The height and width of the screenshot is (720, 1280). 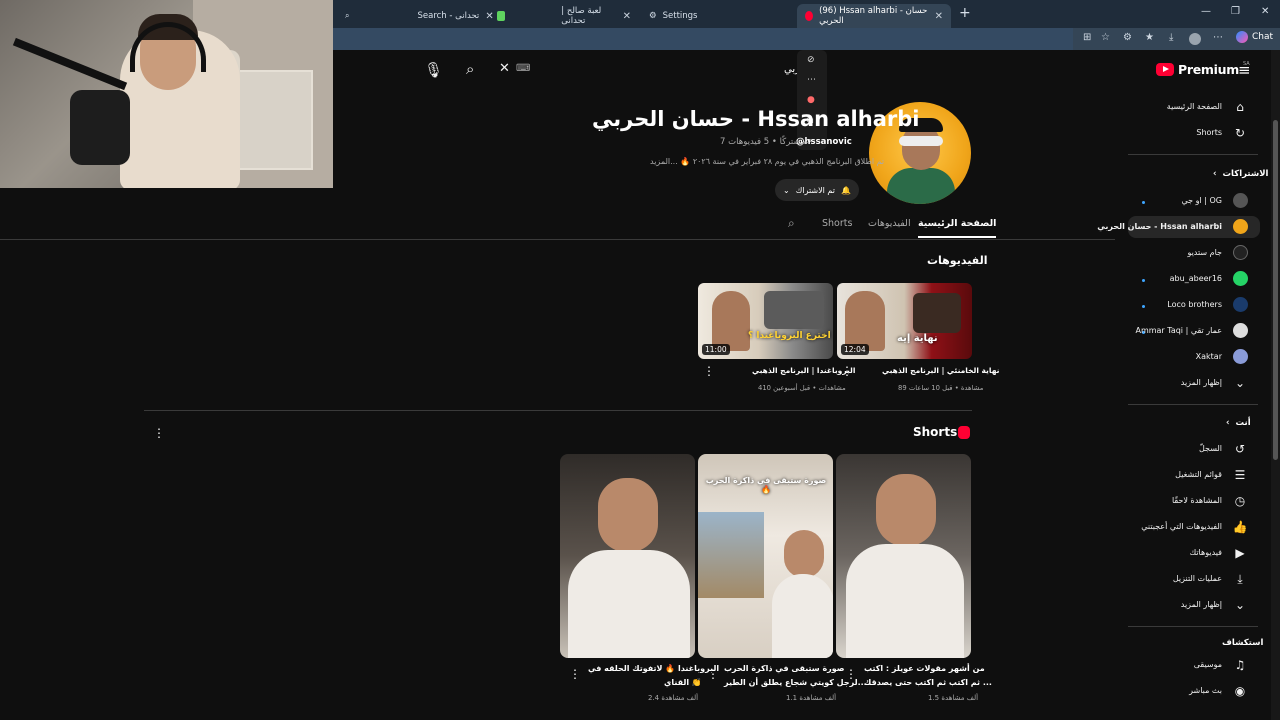 I want to click on search-suggestion-popup: ⊘ ⋯ ● ⧉ ⌕, so click(x=812, y=100).